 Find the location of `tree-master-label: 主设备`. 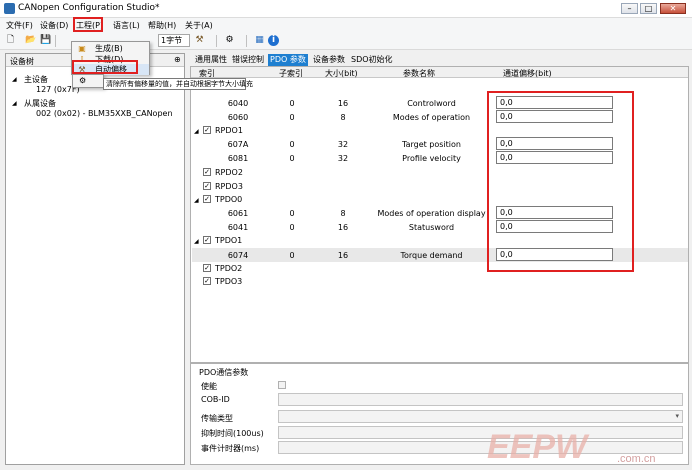

tree-master-label: 主设备 is located at coordinates (36, 79).